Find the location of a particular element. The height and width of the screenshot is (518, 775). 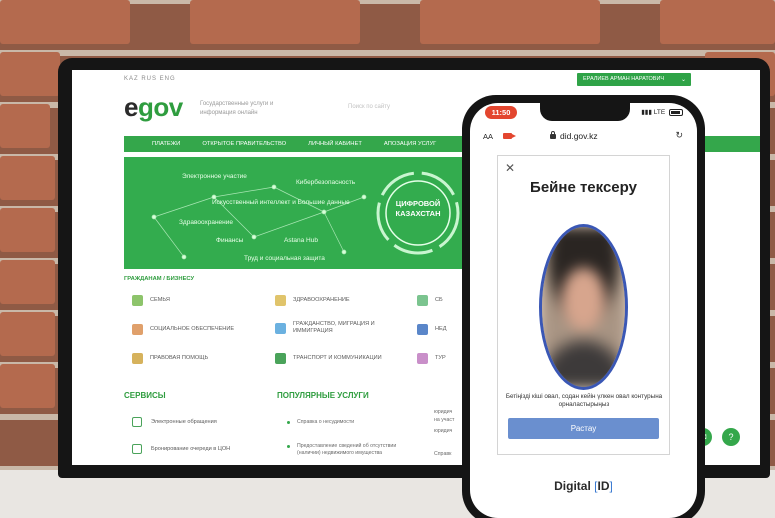

popular-service-item: Справка о несудимости is located at coordinates (347, 422).